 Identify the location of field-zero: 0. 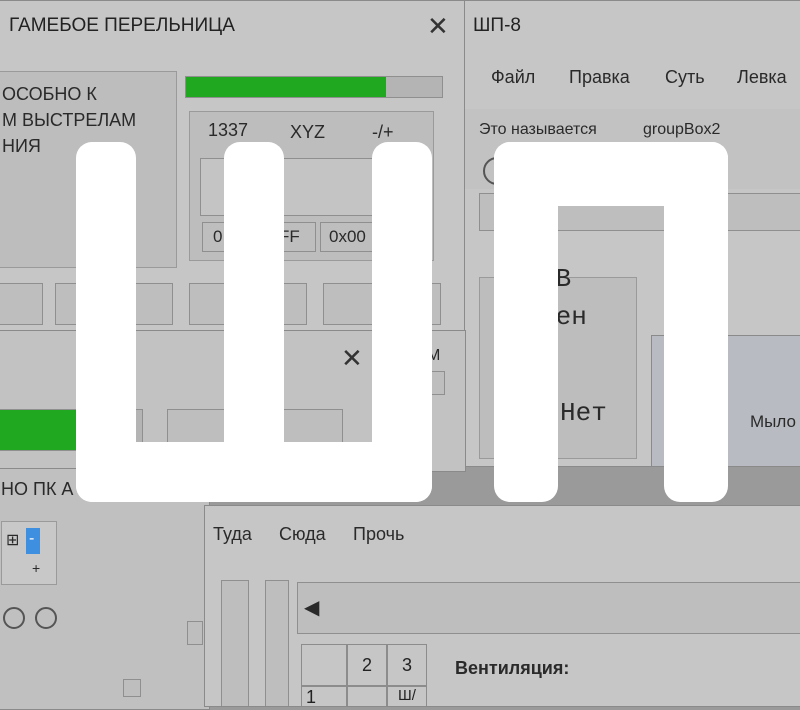
(232, 237).